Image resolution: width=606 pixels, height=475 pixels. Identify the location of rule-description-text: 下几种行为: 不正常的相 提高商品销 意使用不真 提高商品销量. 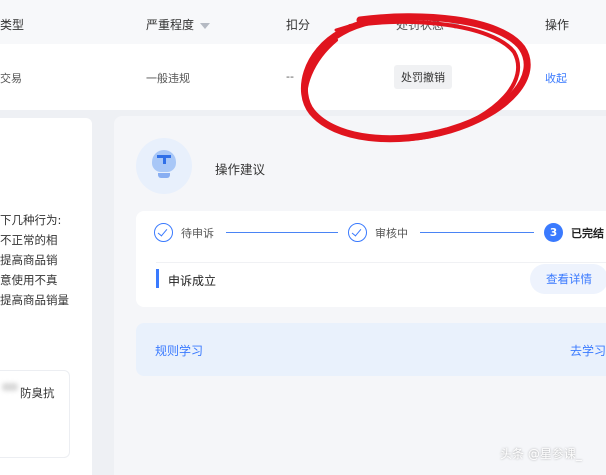
(34, 260).